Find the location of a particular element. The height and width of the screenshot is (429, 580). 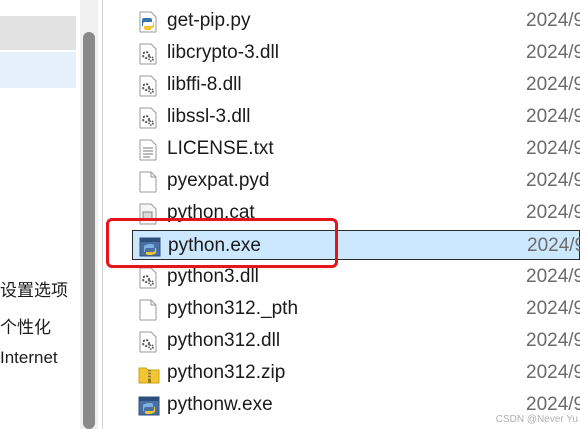

file-name: python.cat is located at coordinates (211, 212).